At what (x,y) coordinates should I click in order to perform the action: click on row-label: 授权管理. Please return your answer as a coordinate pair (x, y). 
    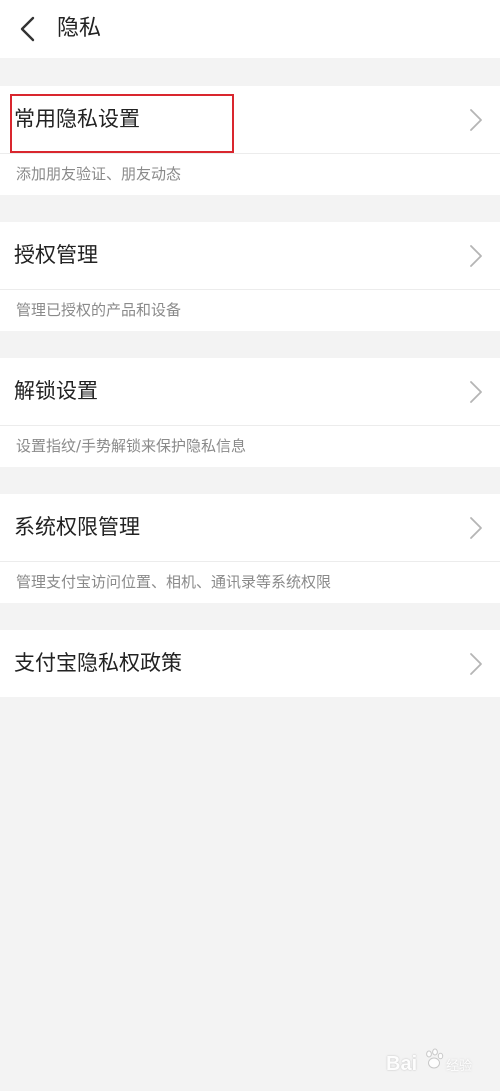
    Looking at the image, I should click on (56, 255).